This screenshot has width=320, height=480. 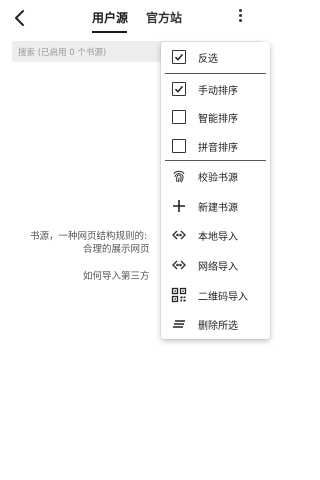 I want to click on menu-item-delete-selected: 删除所选, so click(x=215, y=324).